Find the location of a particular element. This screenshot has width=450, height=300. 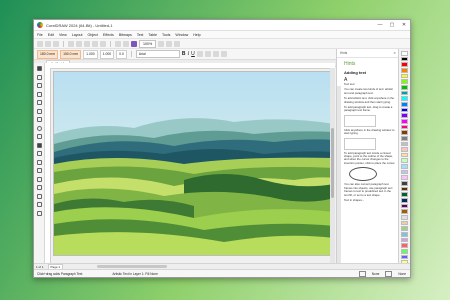

smart-fill-icon is located at coordinates (39, 204).